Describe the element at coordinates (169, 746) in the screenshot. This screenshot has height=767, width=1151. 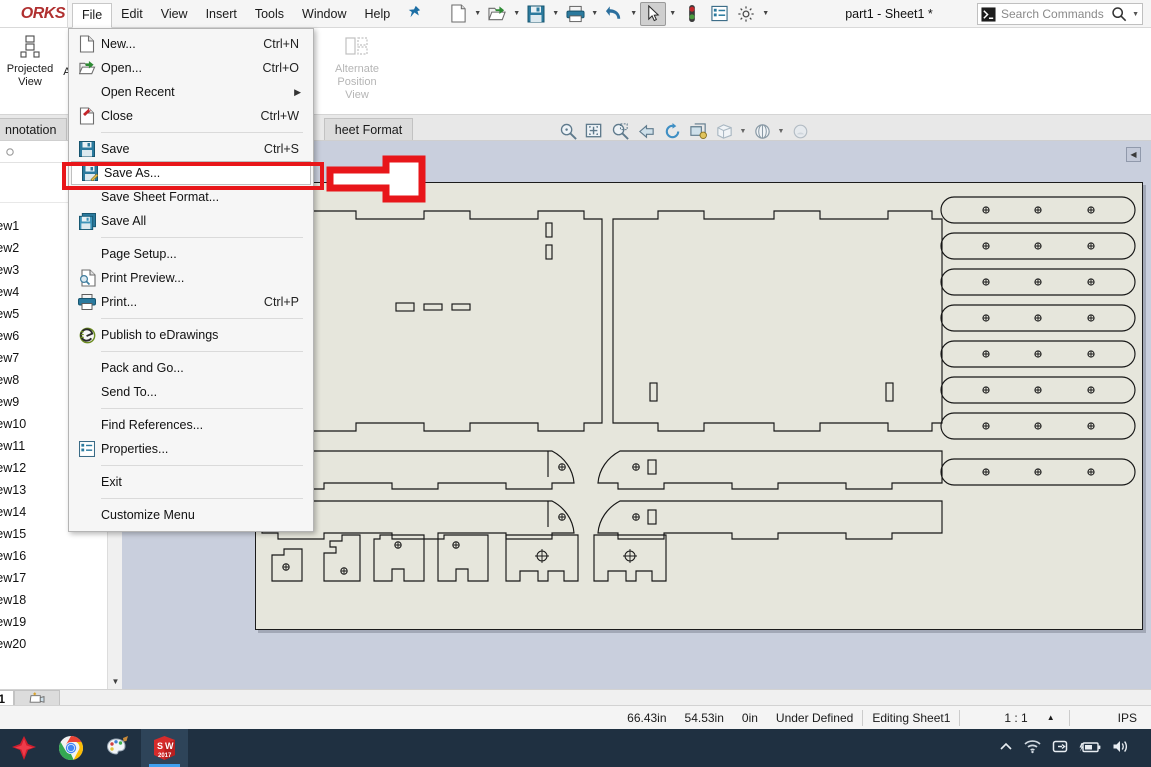
I see `svg-text: W` at that location.